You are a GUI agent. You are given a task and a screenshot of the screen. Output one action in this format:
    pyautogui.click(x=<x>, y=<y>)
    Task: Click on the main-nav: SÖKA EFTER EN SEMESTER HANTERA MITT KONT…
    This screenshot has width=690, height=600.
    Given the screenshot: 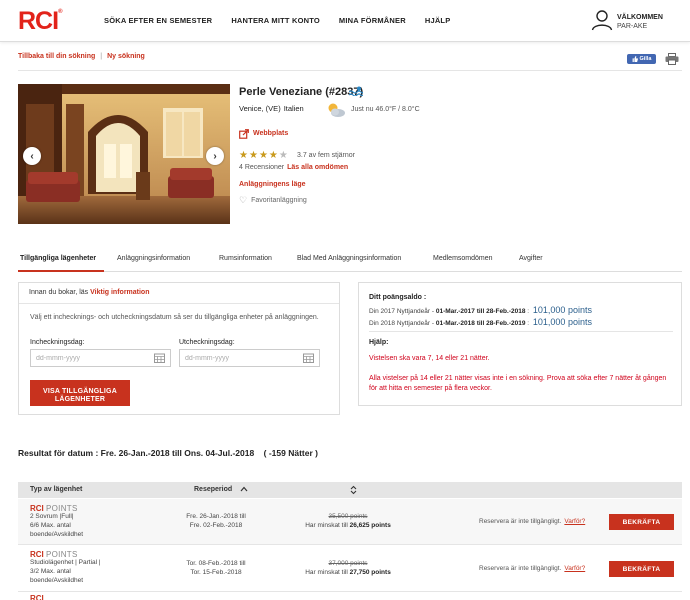 What is the action you would take?
    pyautogui.click(x=277, y=20)
    